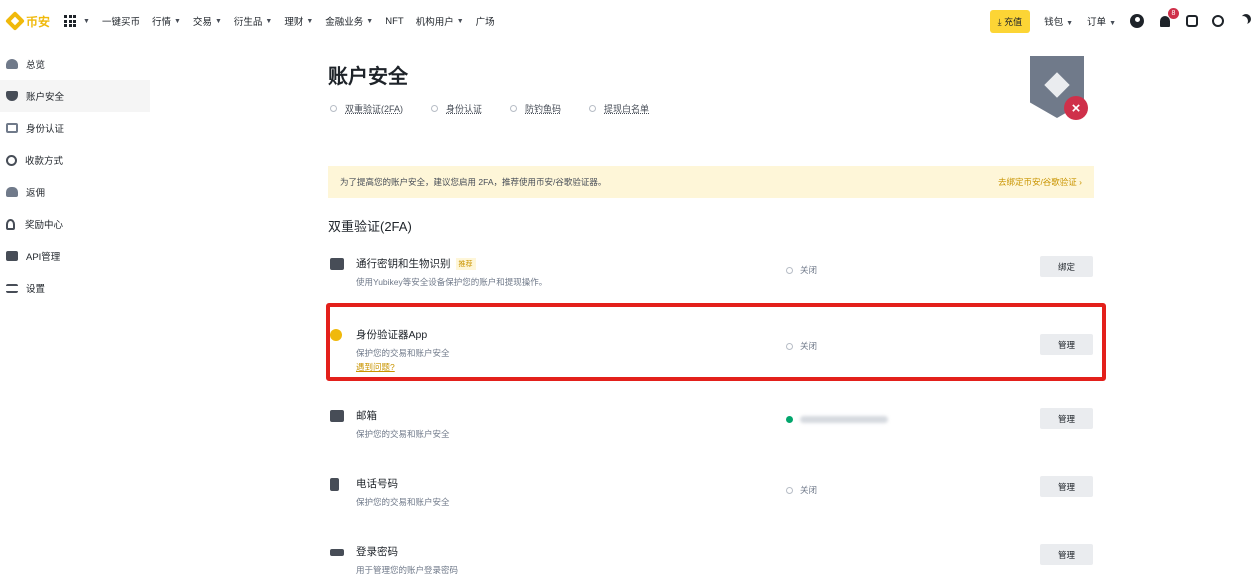 Image resolution: width=1258 pixels, height=588 pixels. What do you see at coordinates (12, 128) in the screenshot?
I see `id-card-icon` at bounding box center [12, 128].